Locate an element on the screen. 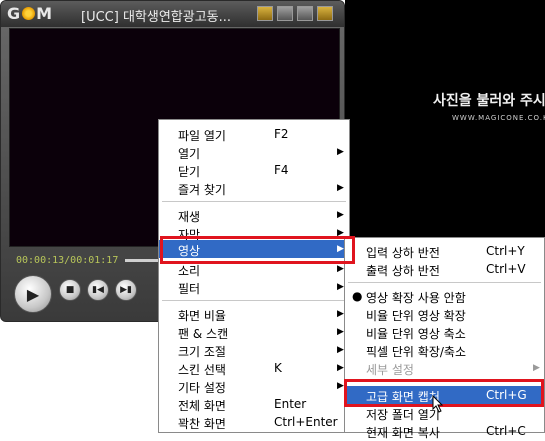 This screenshot has width=545, height=441. submenu-item-pixel-scale: 픽셀 단위 확장/축소 is located at coordinates (444, 350).